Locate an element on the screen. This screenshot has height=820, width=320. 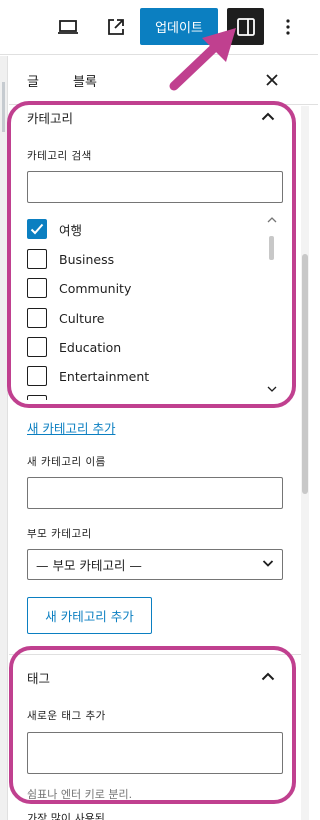
preview-button is located at coordinates (68, 27).